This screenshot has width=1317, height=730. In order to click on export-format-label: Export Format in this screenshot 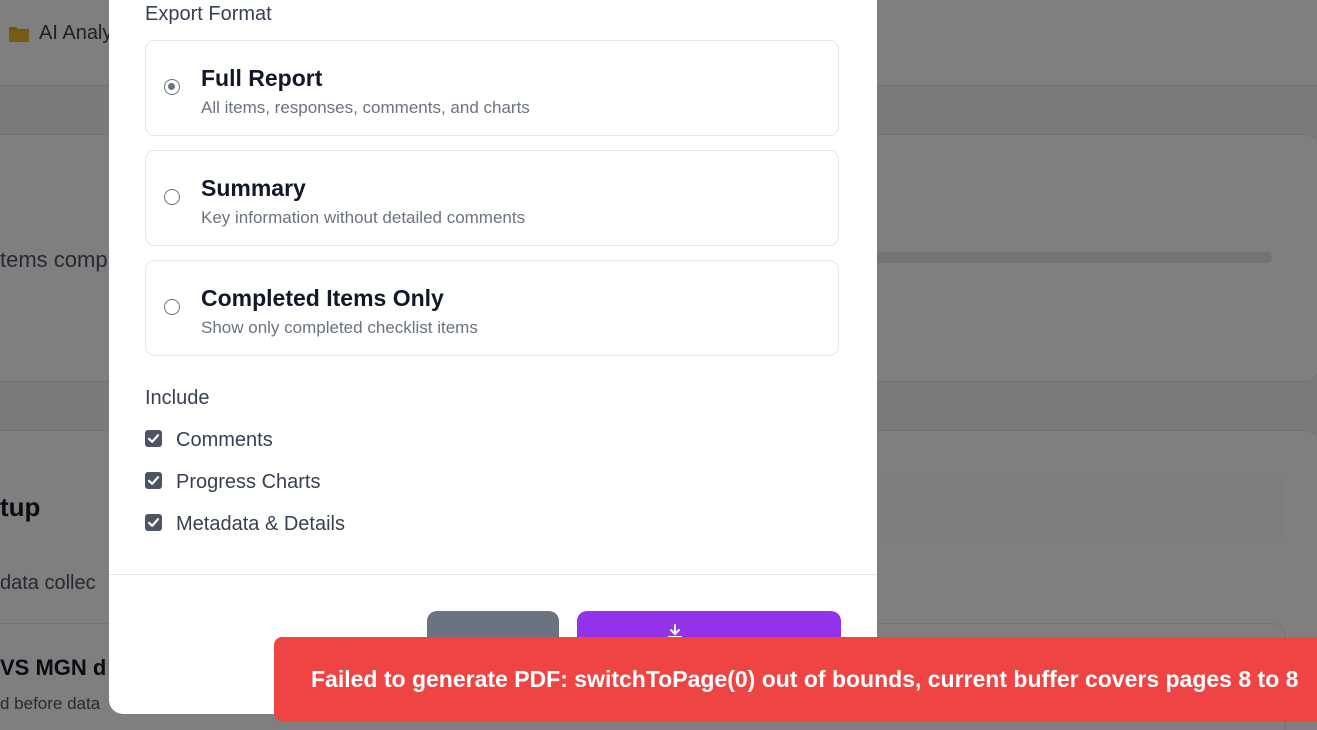, I will do `click(208, 14)`.